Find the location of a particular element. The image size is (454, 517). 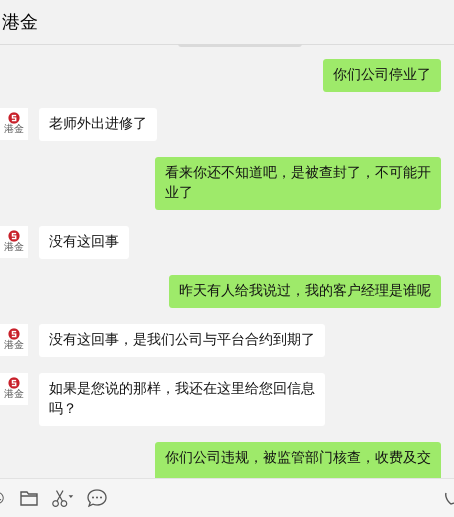

message-bubble: 昨天有人给我说过，我的客户经理是谁呢 is located at coordinates (305, 291).